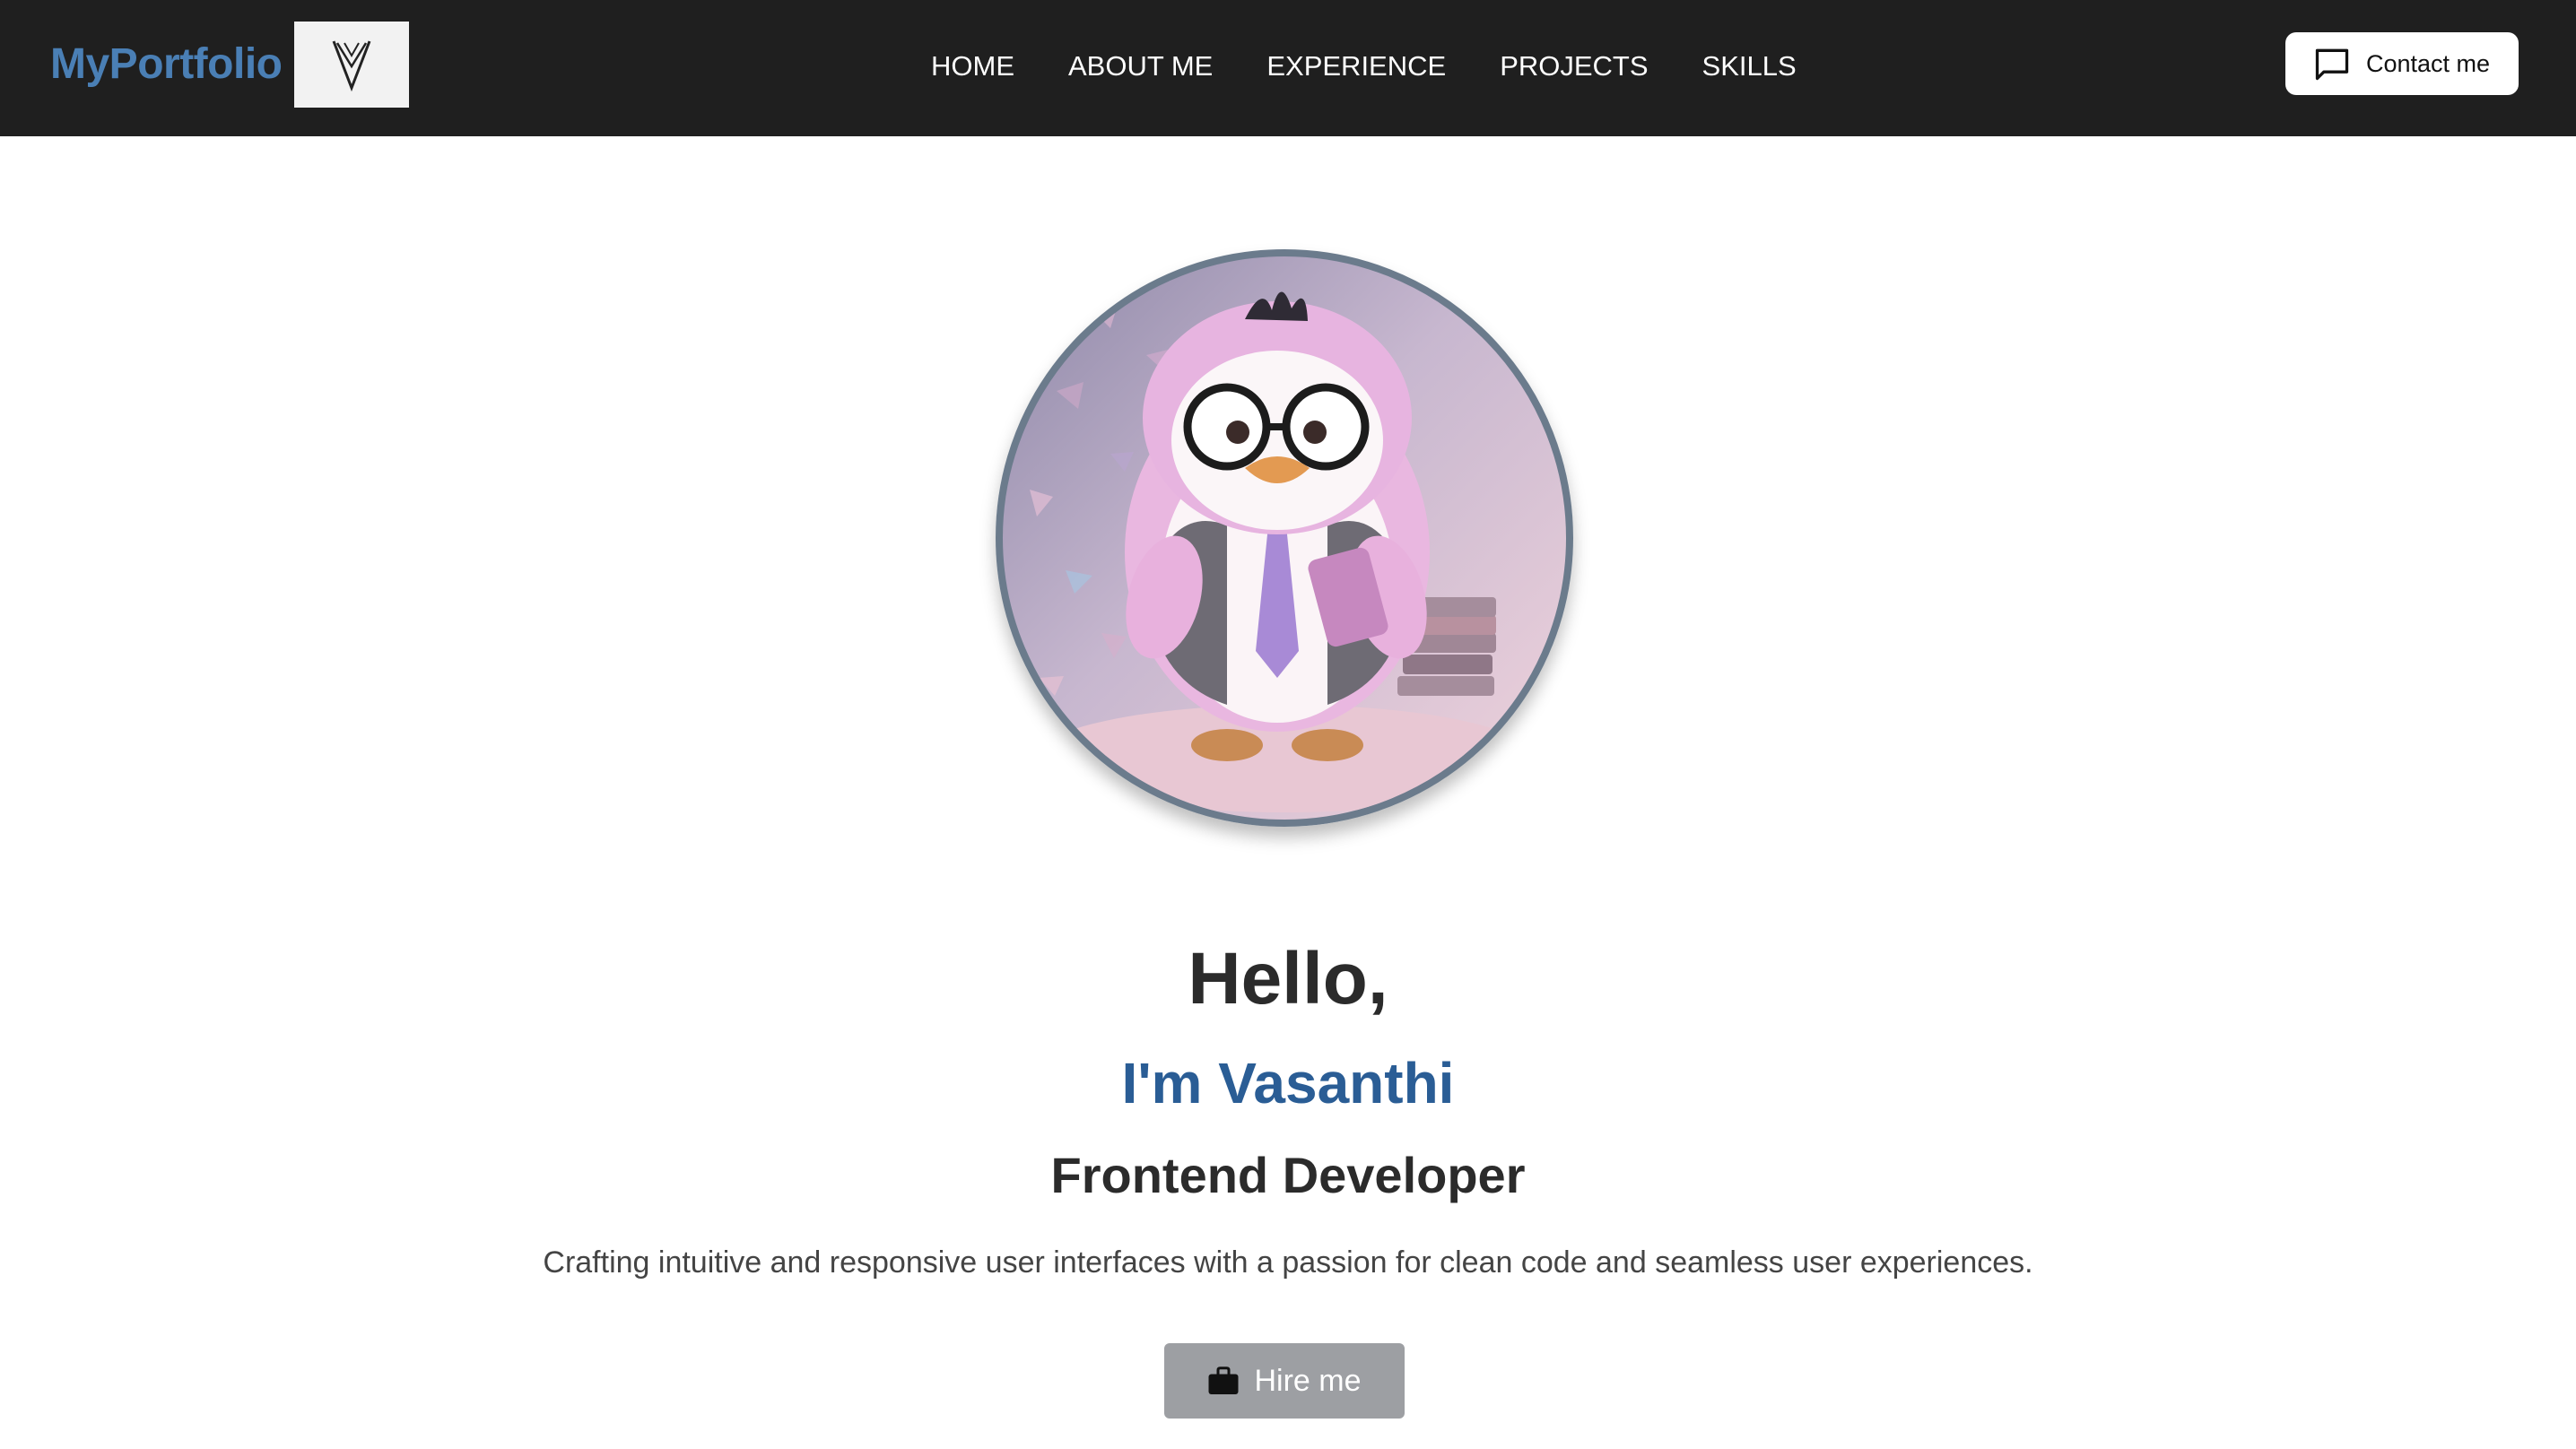  I want to click on greeting-heading: Hello,, so click(1288, 979).